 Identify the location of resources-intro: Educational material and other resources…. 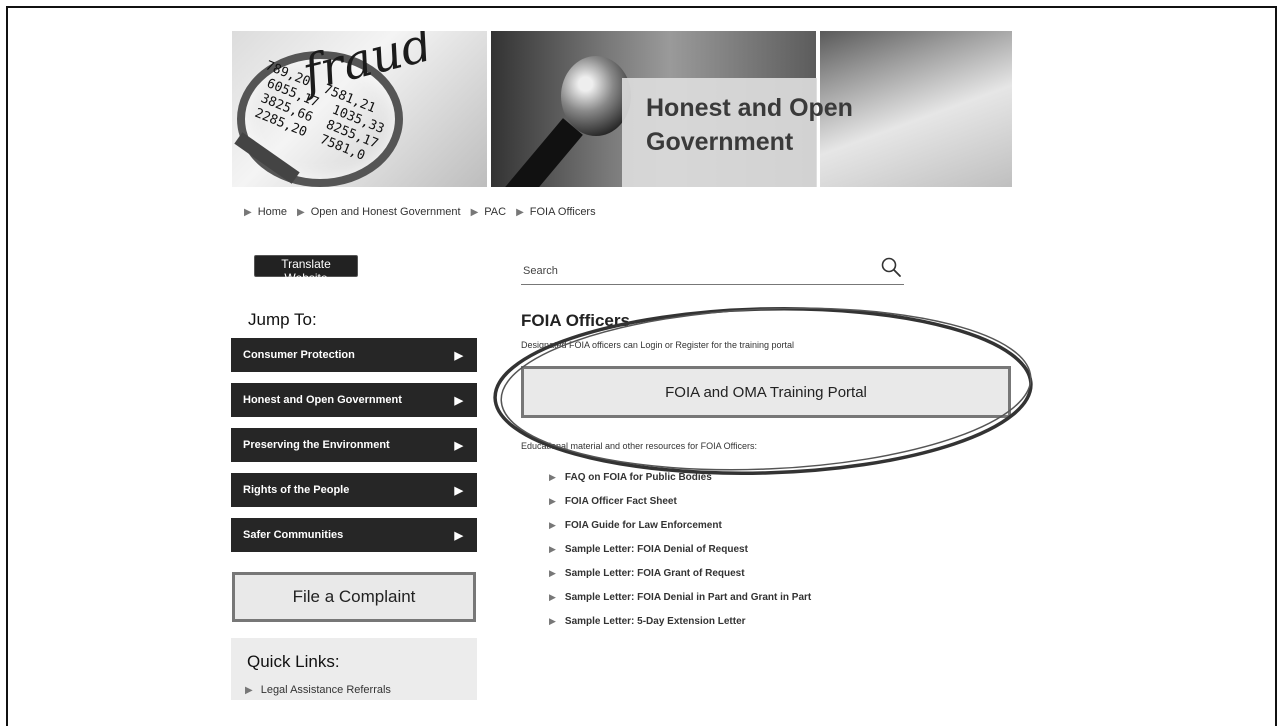
(639, 446).